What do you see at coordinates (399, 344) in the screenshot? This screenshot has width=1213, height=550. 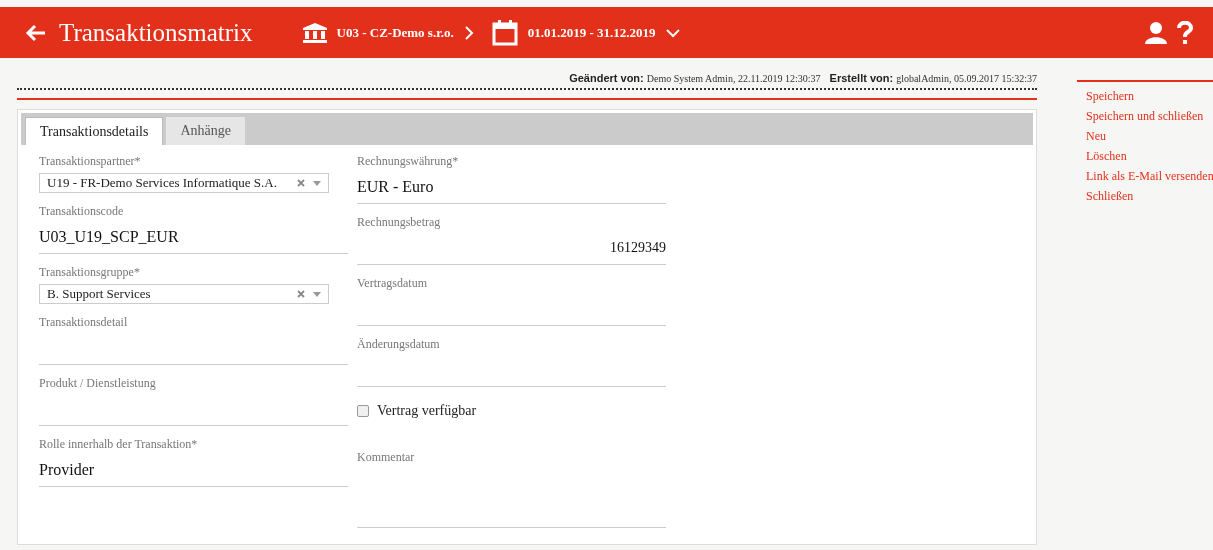 I see `field-label: Änderungsdatum` at bounding box center [399, 344].